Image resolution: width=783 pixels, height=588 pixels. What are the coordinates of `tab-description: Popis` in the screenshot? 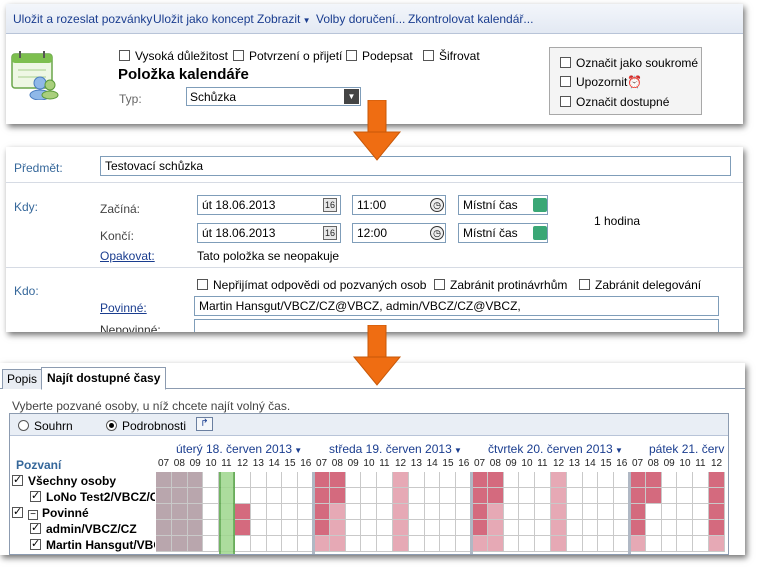 It's located at (22, 379).